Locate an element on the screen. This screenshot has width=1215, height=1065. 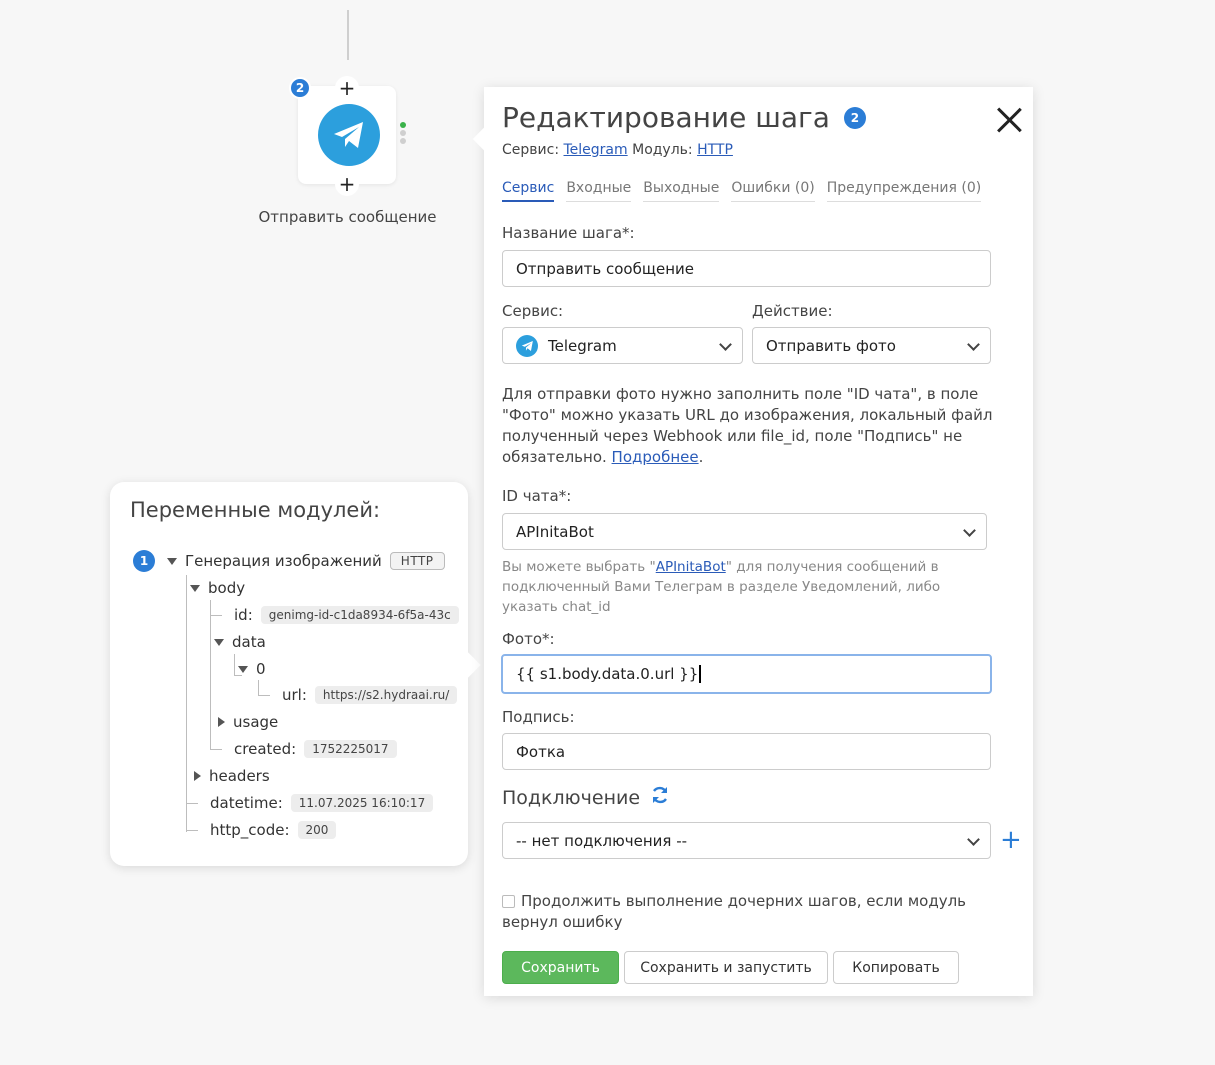
tree-leaf-created: created: 1752225017 is located at coordinates (315, 749).